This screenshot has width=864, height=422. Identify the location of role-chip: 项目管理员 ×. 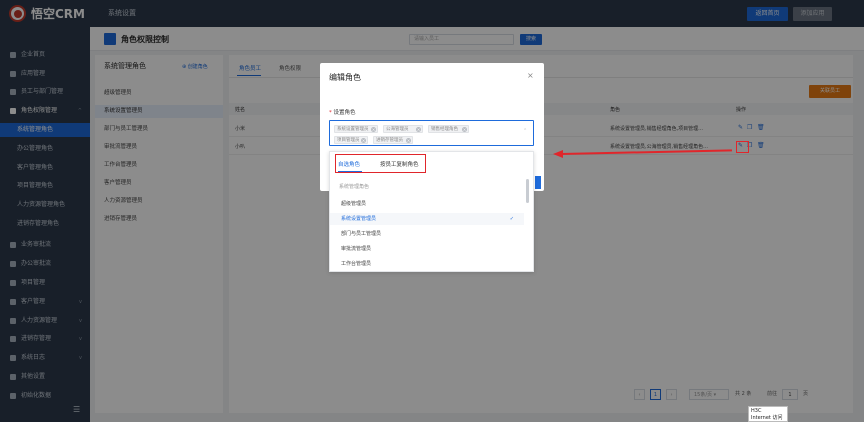
(351, 140).